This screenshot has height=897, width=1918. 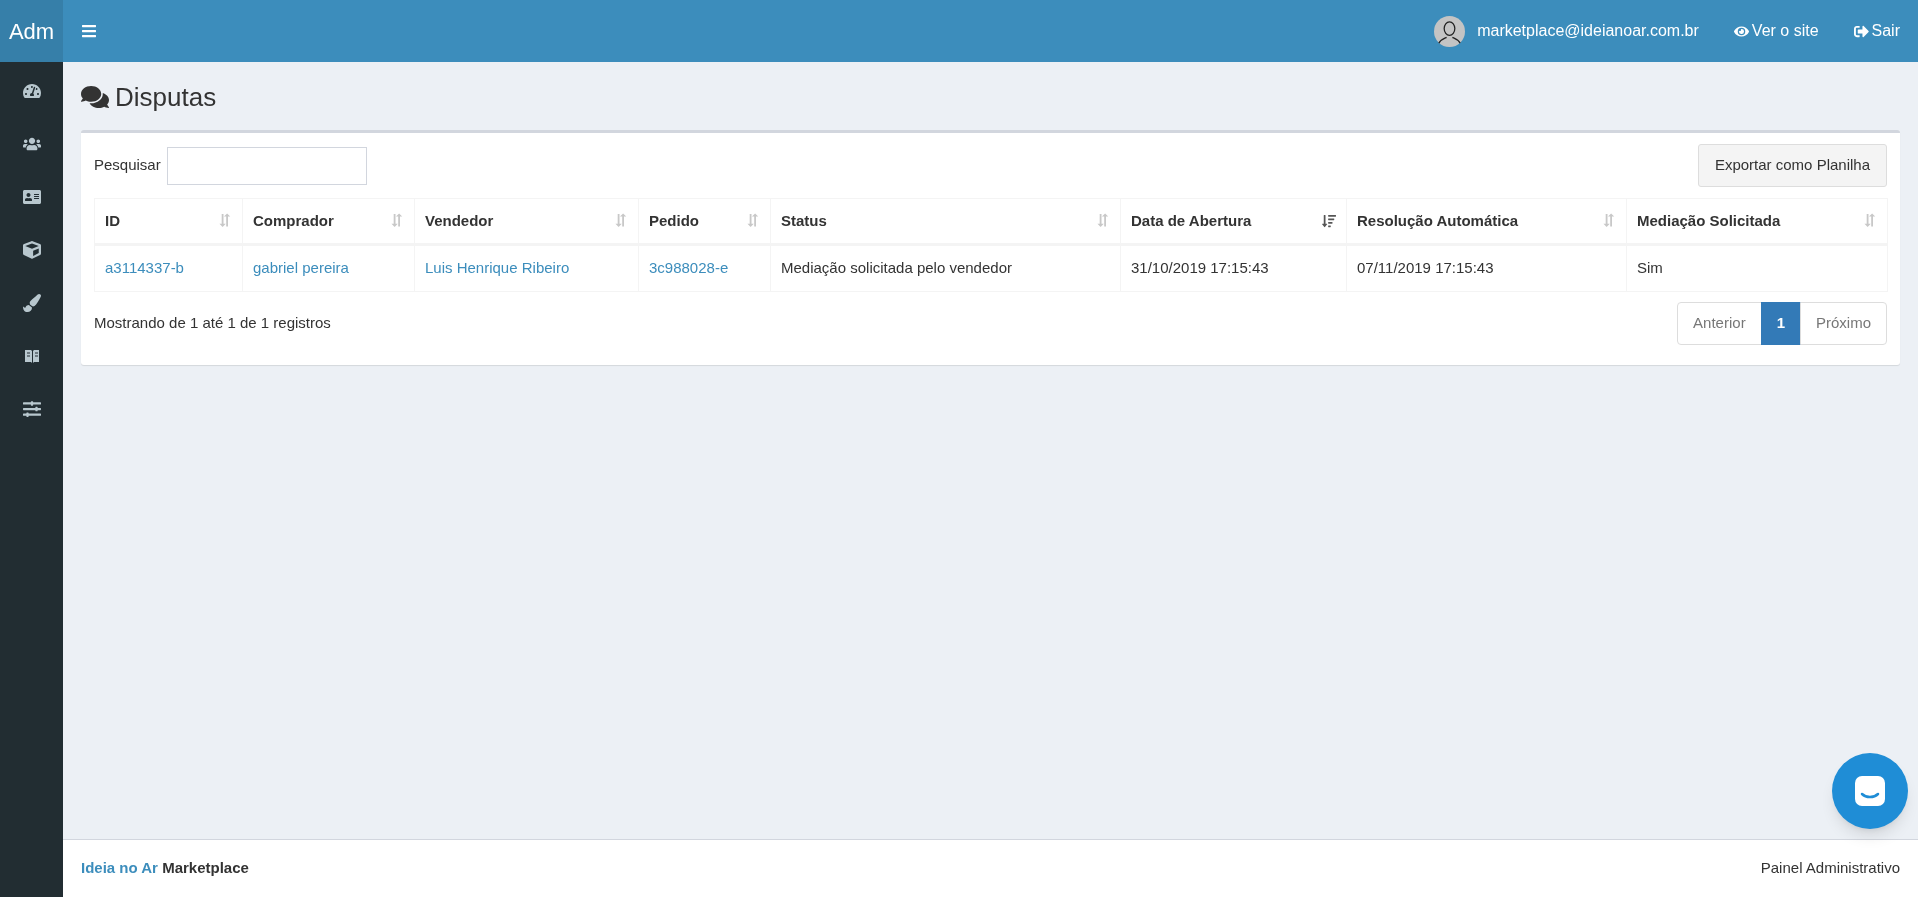 I want to click on next-button: Próximo, so click(x=1843, y=323).